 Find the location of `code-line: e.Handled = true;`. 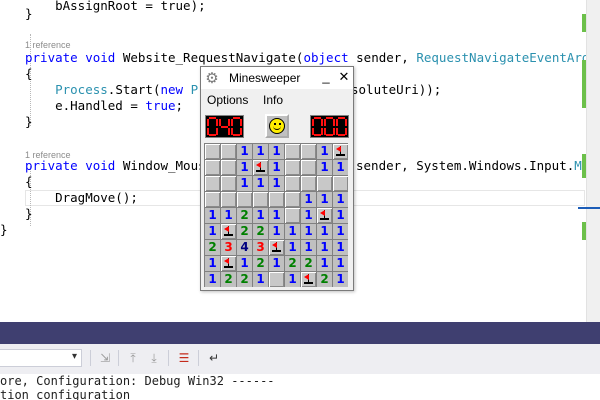

code-line: e.Handled = true; is located at coordinates (104, 106).